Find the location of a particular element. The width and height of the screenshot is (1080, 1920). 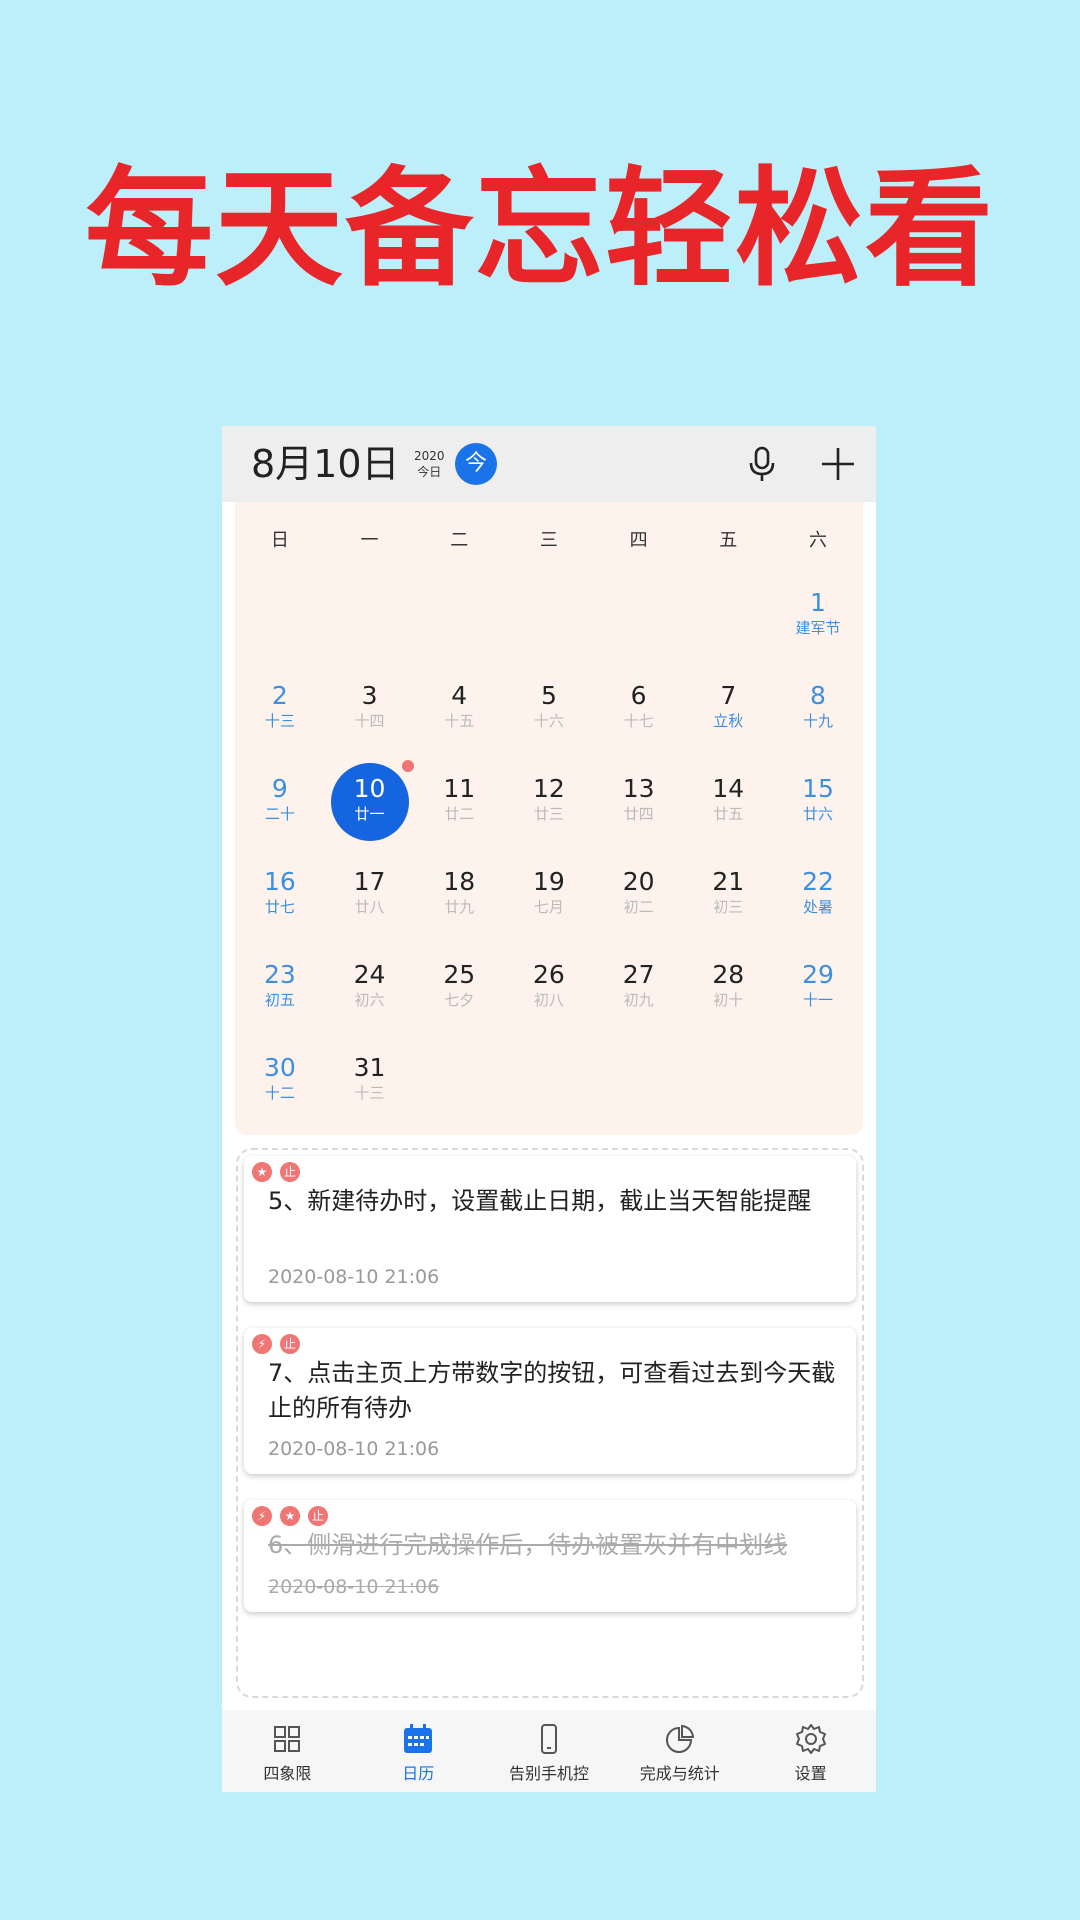

task-title: 5、新建待办时，设置截止日期，截止当天智能提醒 is located at coordinates (540, 1201).